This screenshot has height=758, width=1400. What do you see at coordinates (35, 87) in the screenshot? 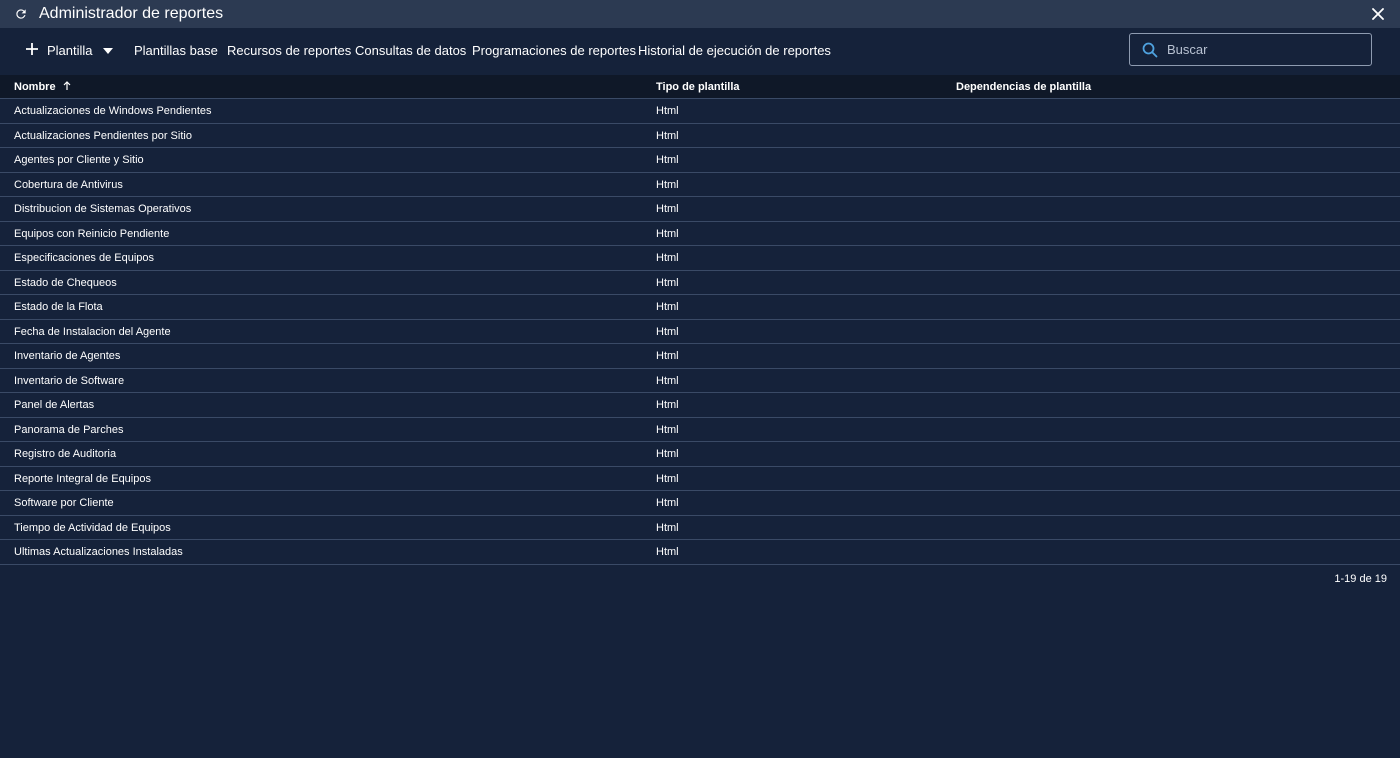
I see `column-header-name-label: Nombre` at bounding box center [35, 87].